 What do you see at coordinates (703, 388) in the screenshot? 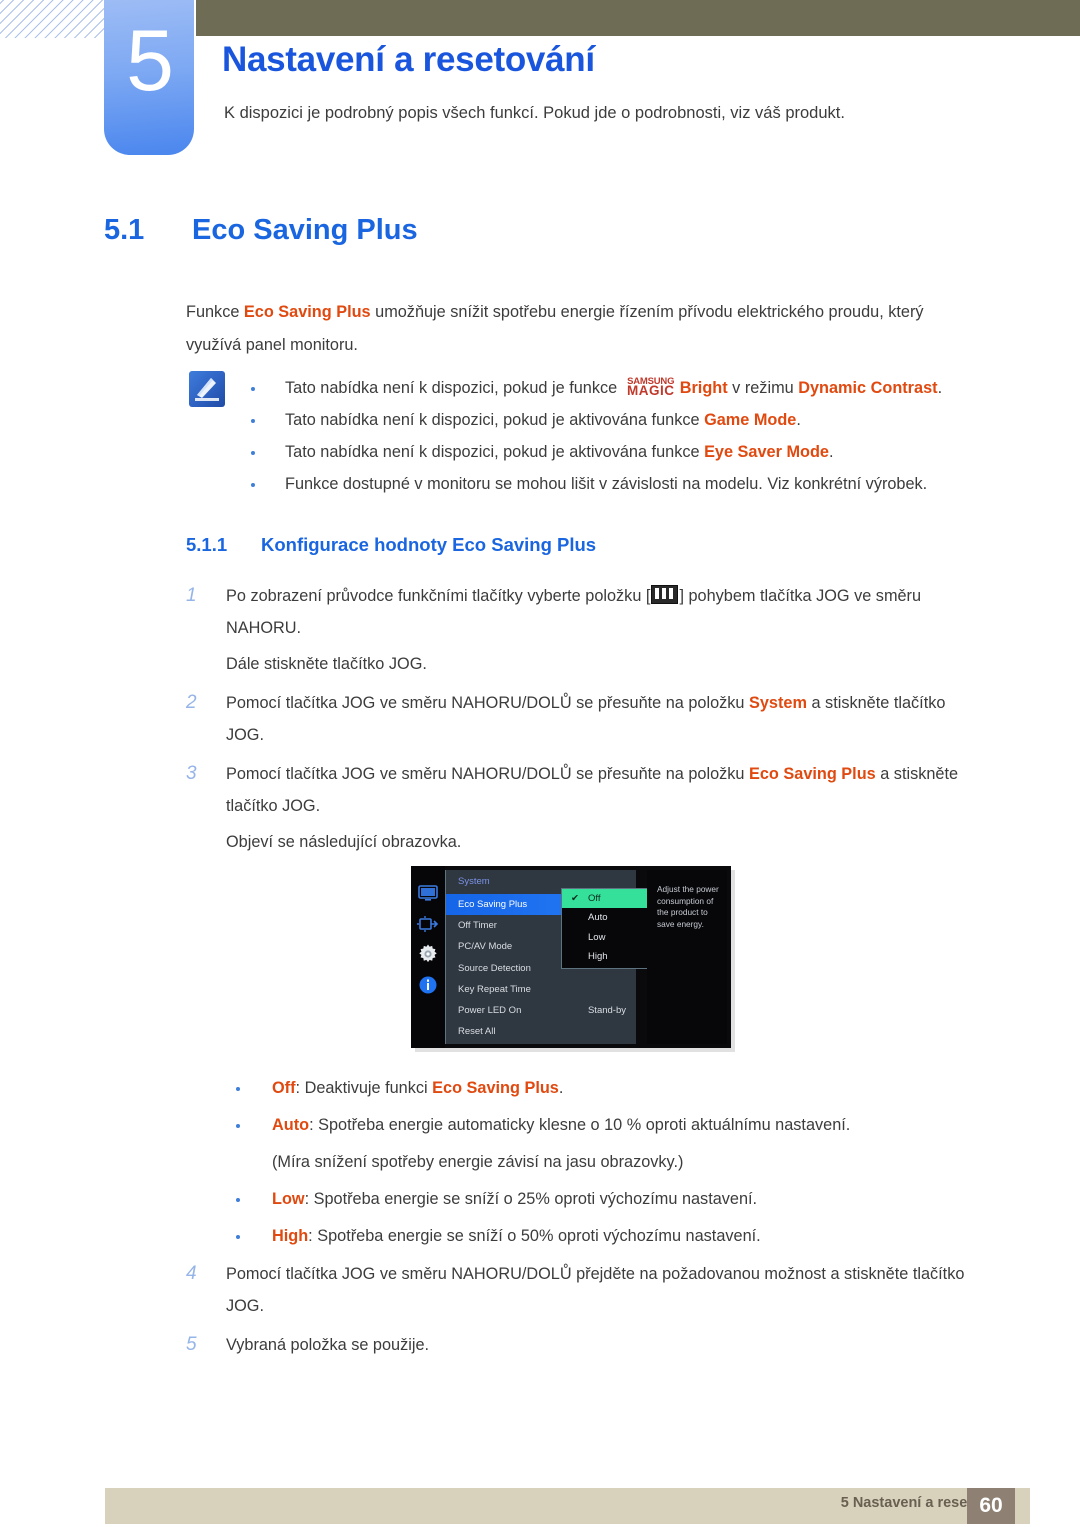
I see `magic-bright-suffix: Bright` at bounding box center [703, 388].